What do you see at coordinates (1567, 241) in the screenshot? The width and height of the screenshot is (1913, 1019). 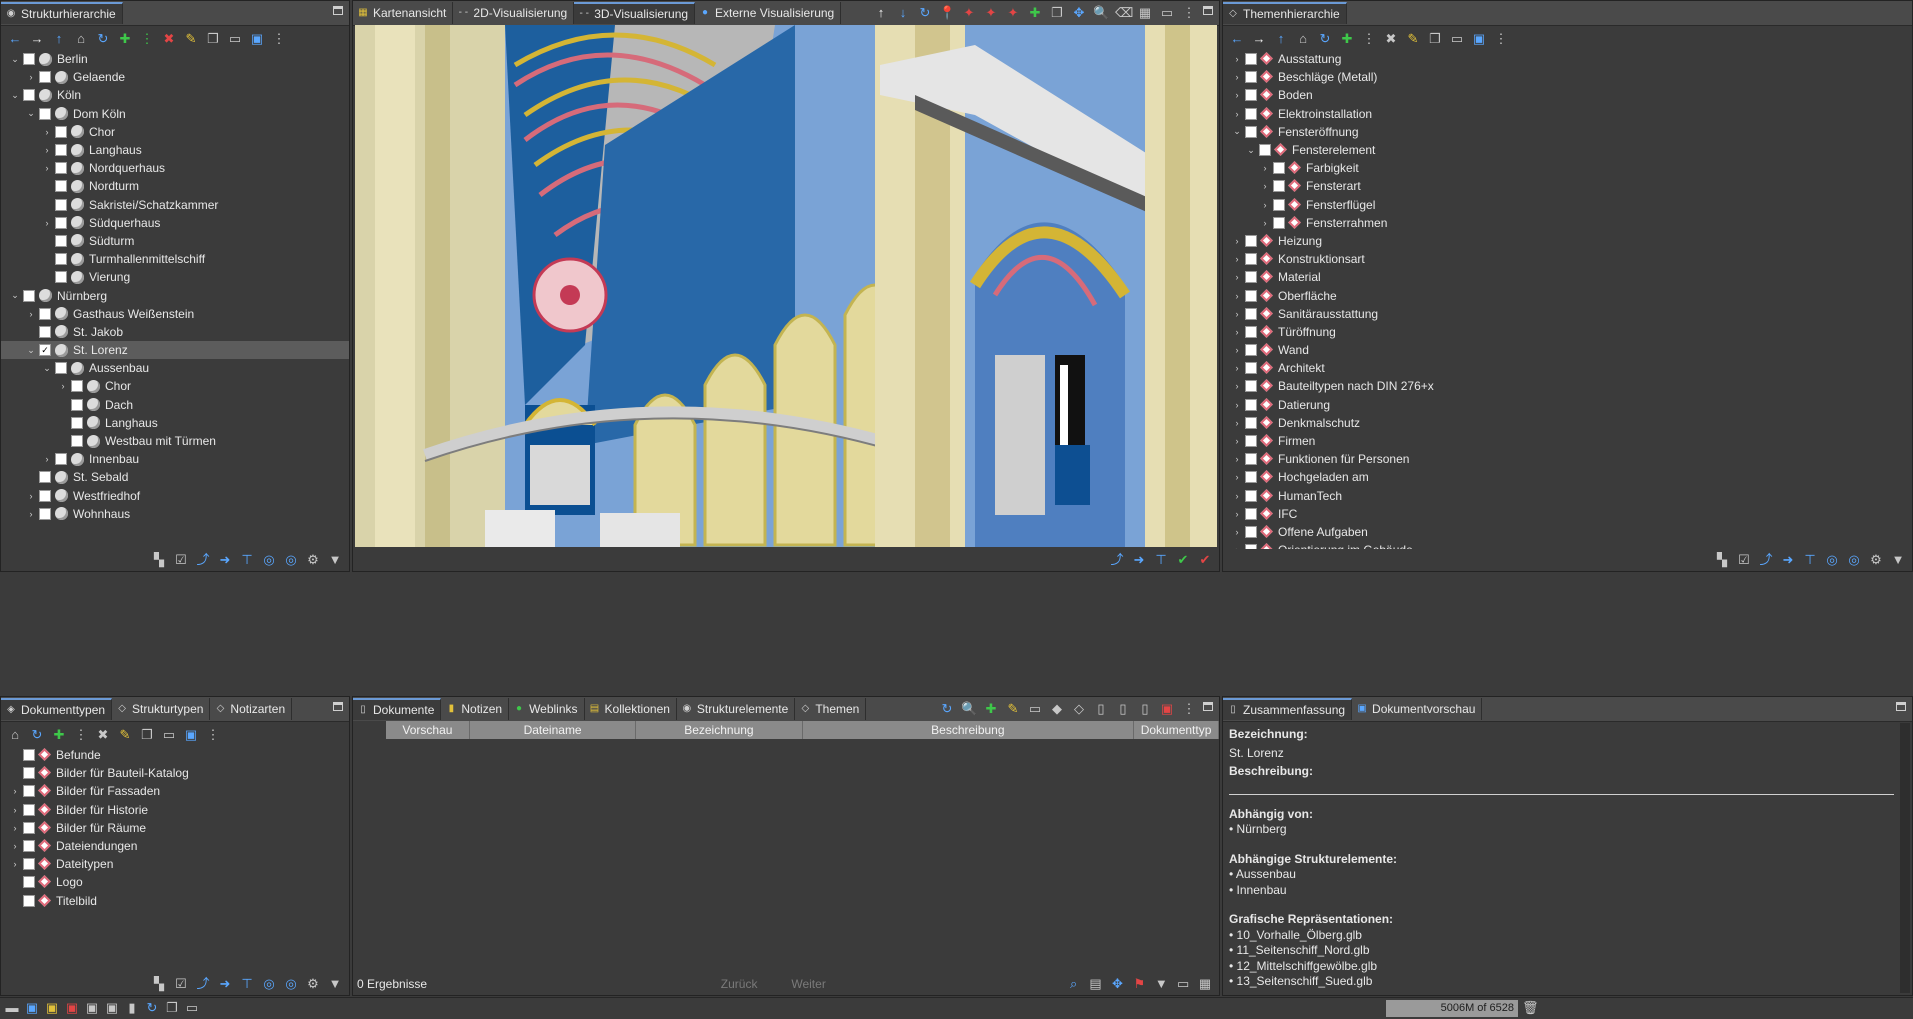 I see `theme-item: › Heizung` at bounding box center [1567, 241].